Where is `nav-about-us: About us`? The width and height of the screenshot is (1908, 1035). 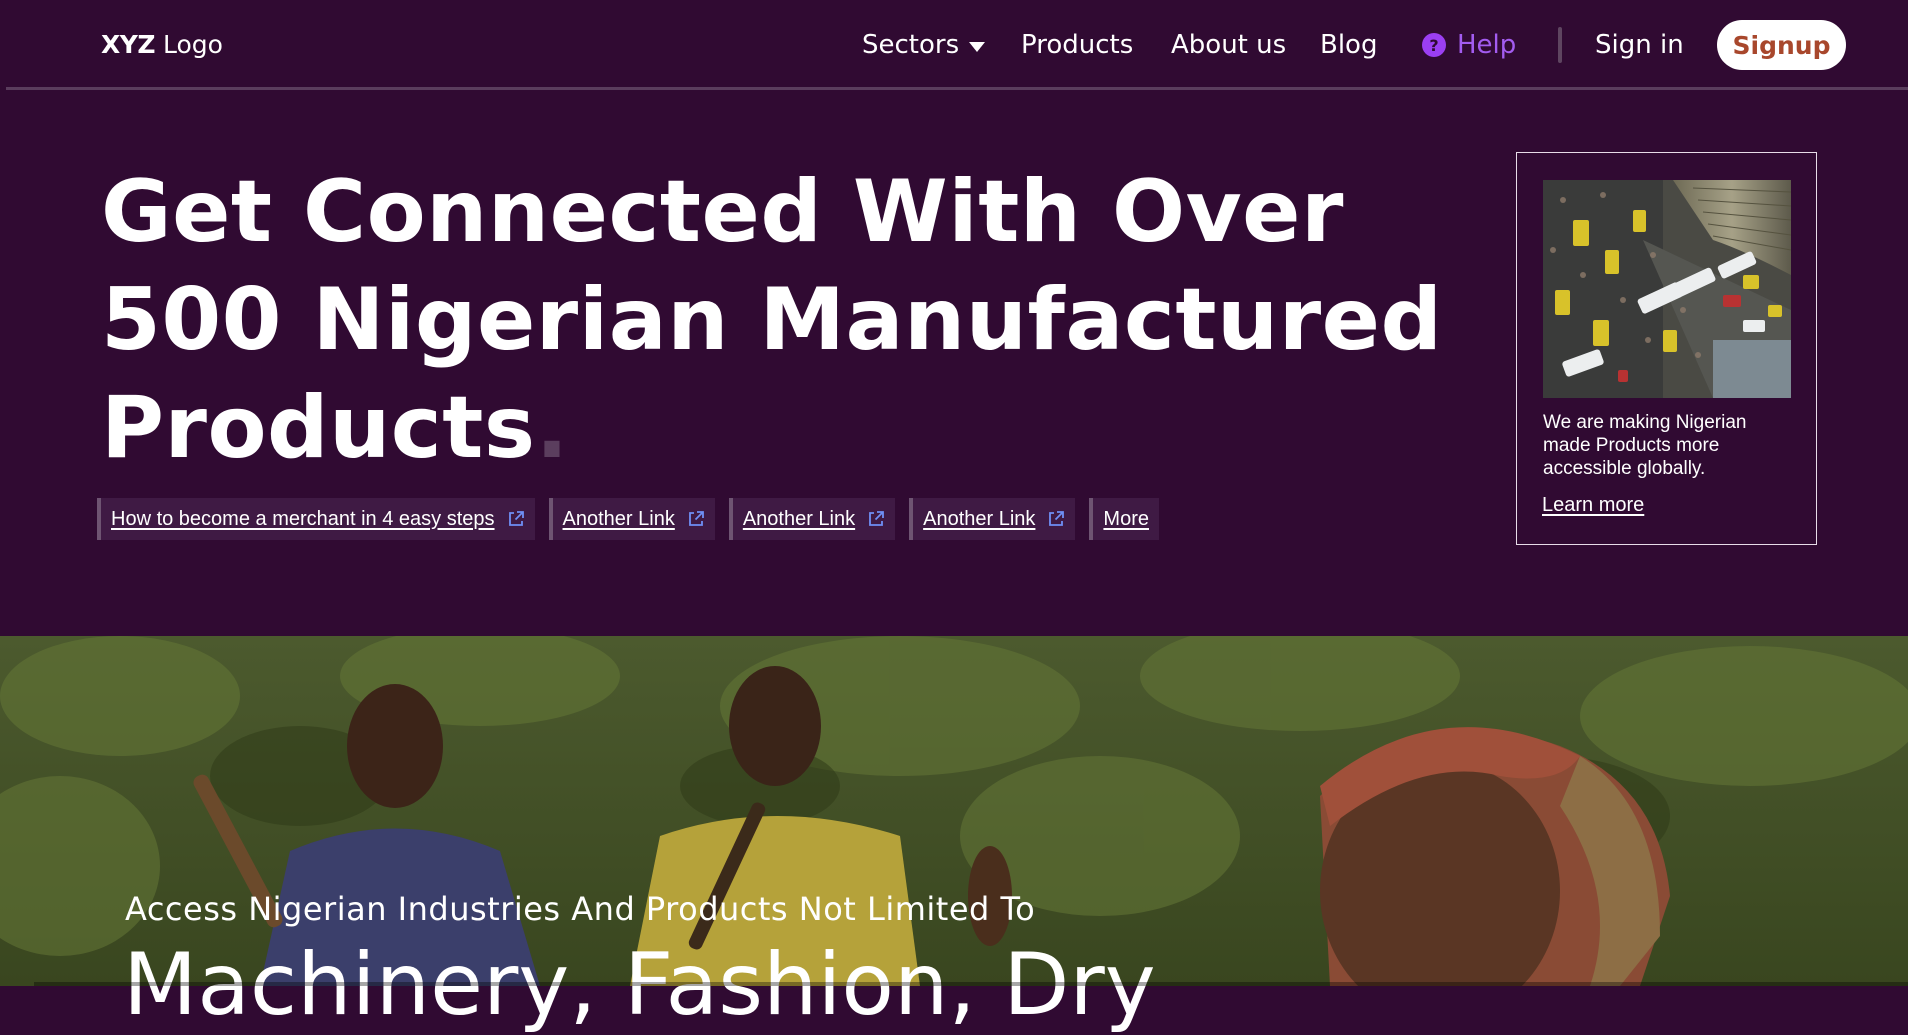
nav-about-us: About us is located at coordinates (1228, 45).